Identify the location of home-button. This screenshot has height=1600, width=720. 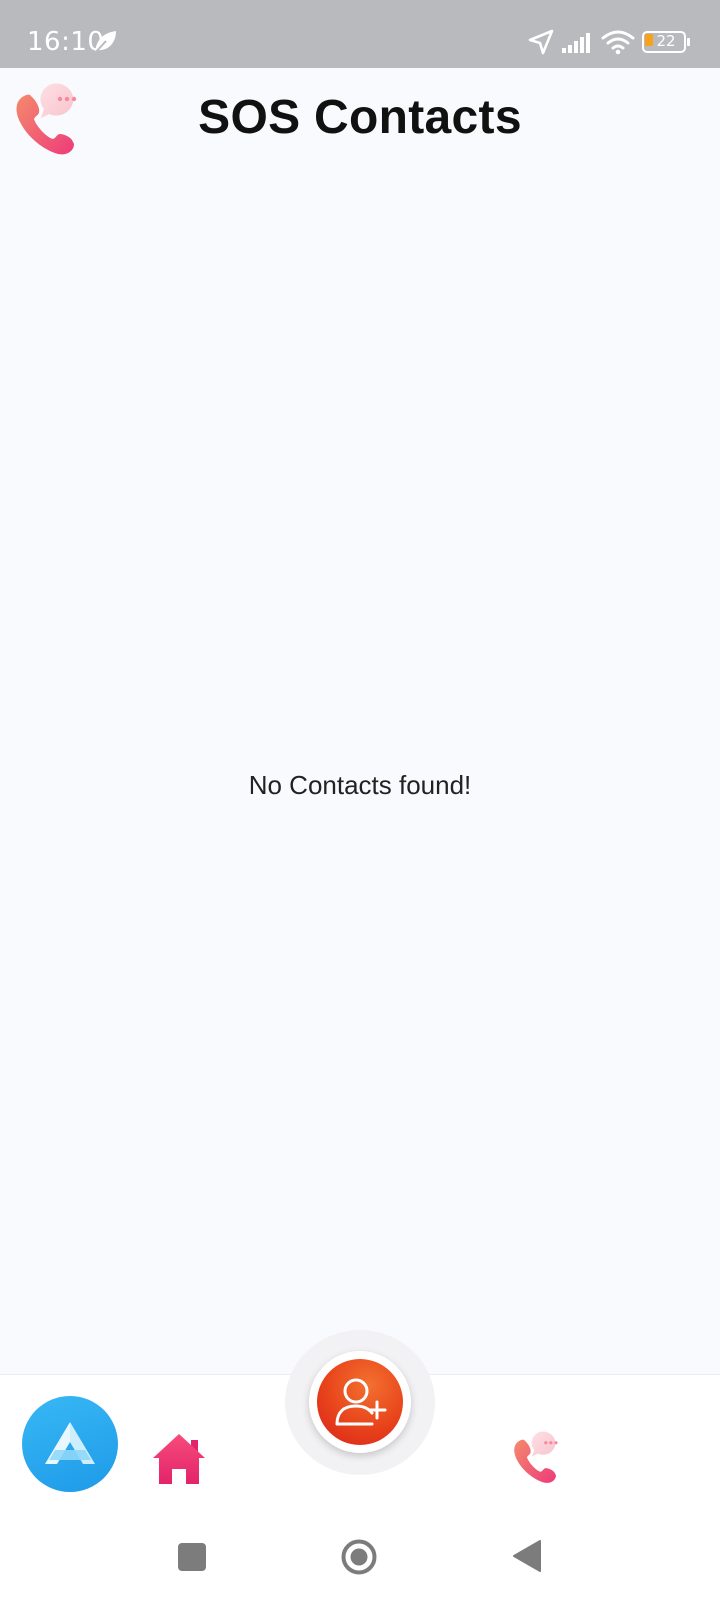
(359, 1557).